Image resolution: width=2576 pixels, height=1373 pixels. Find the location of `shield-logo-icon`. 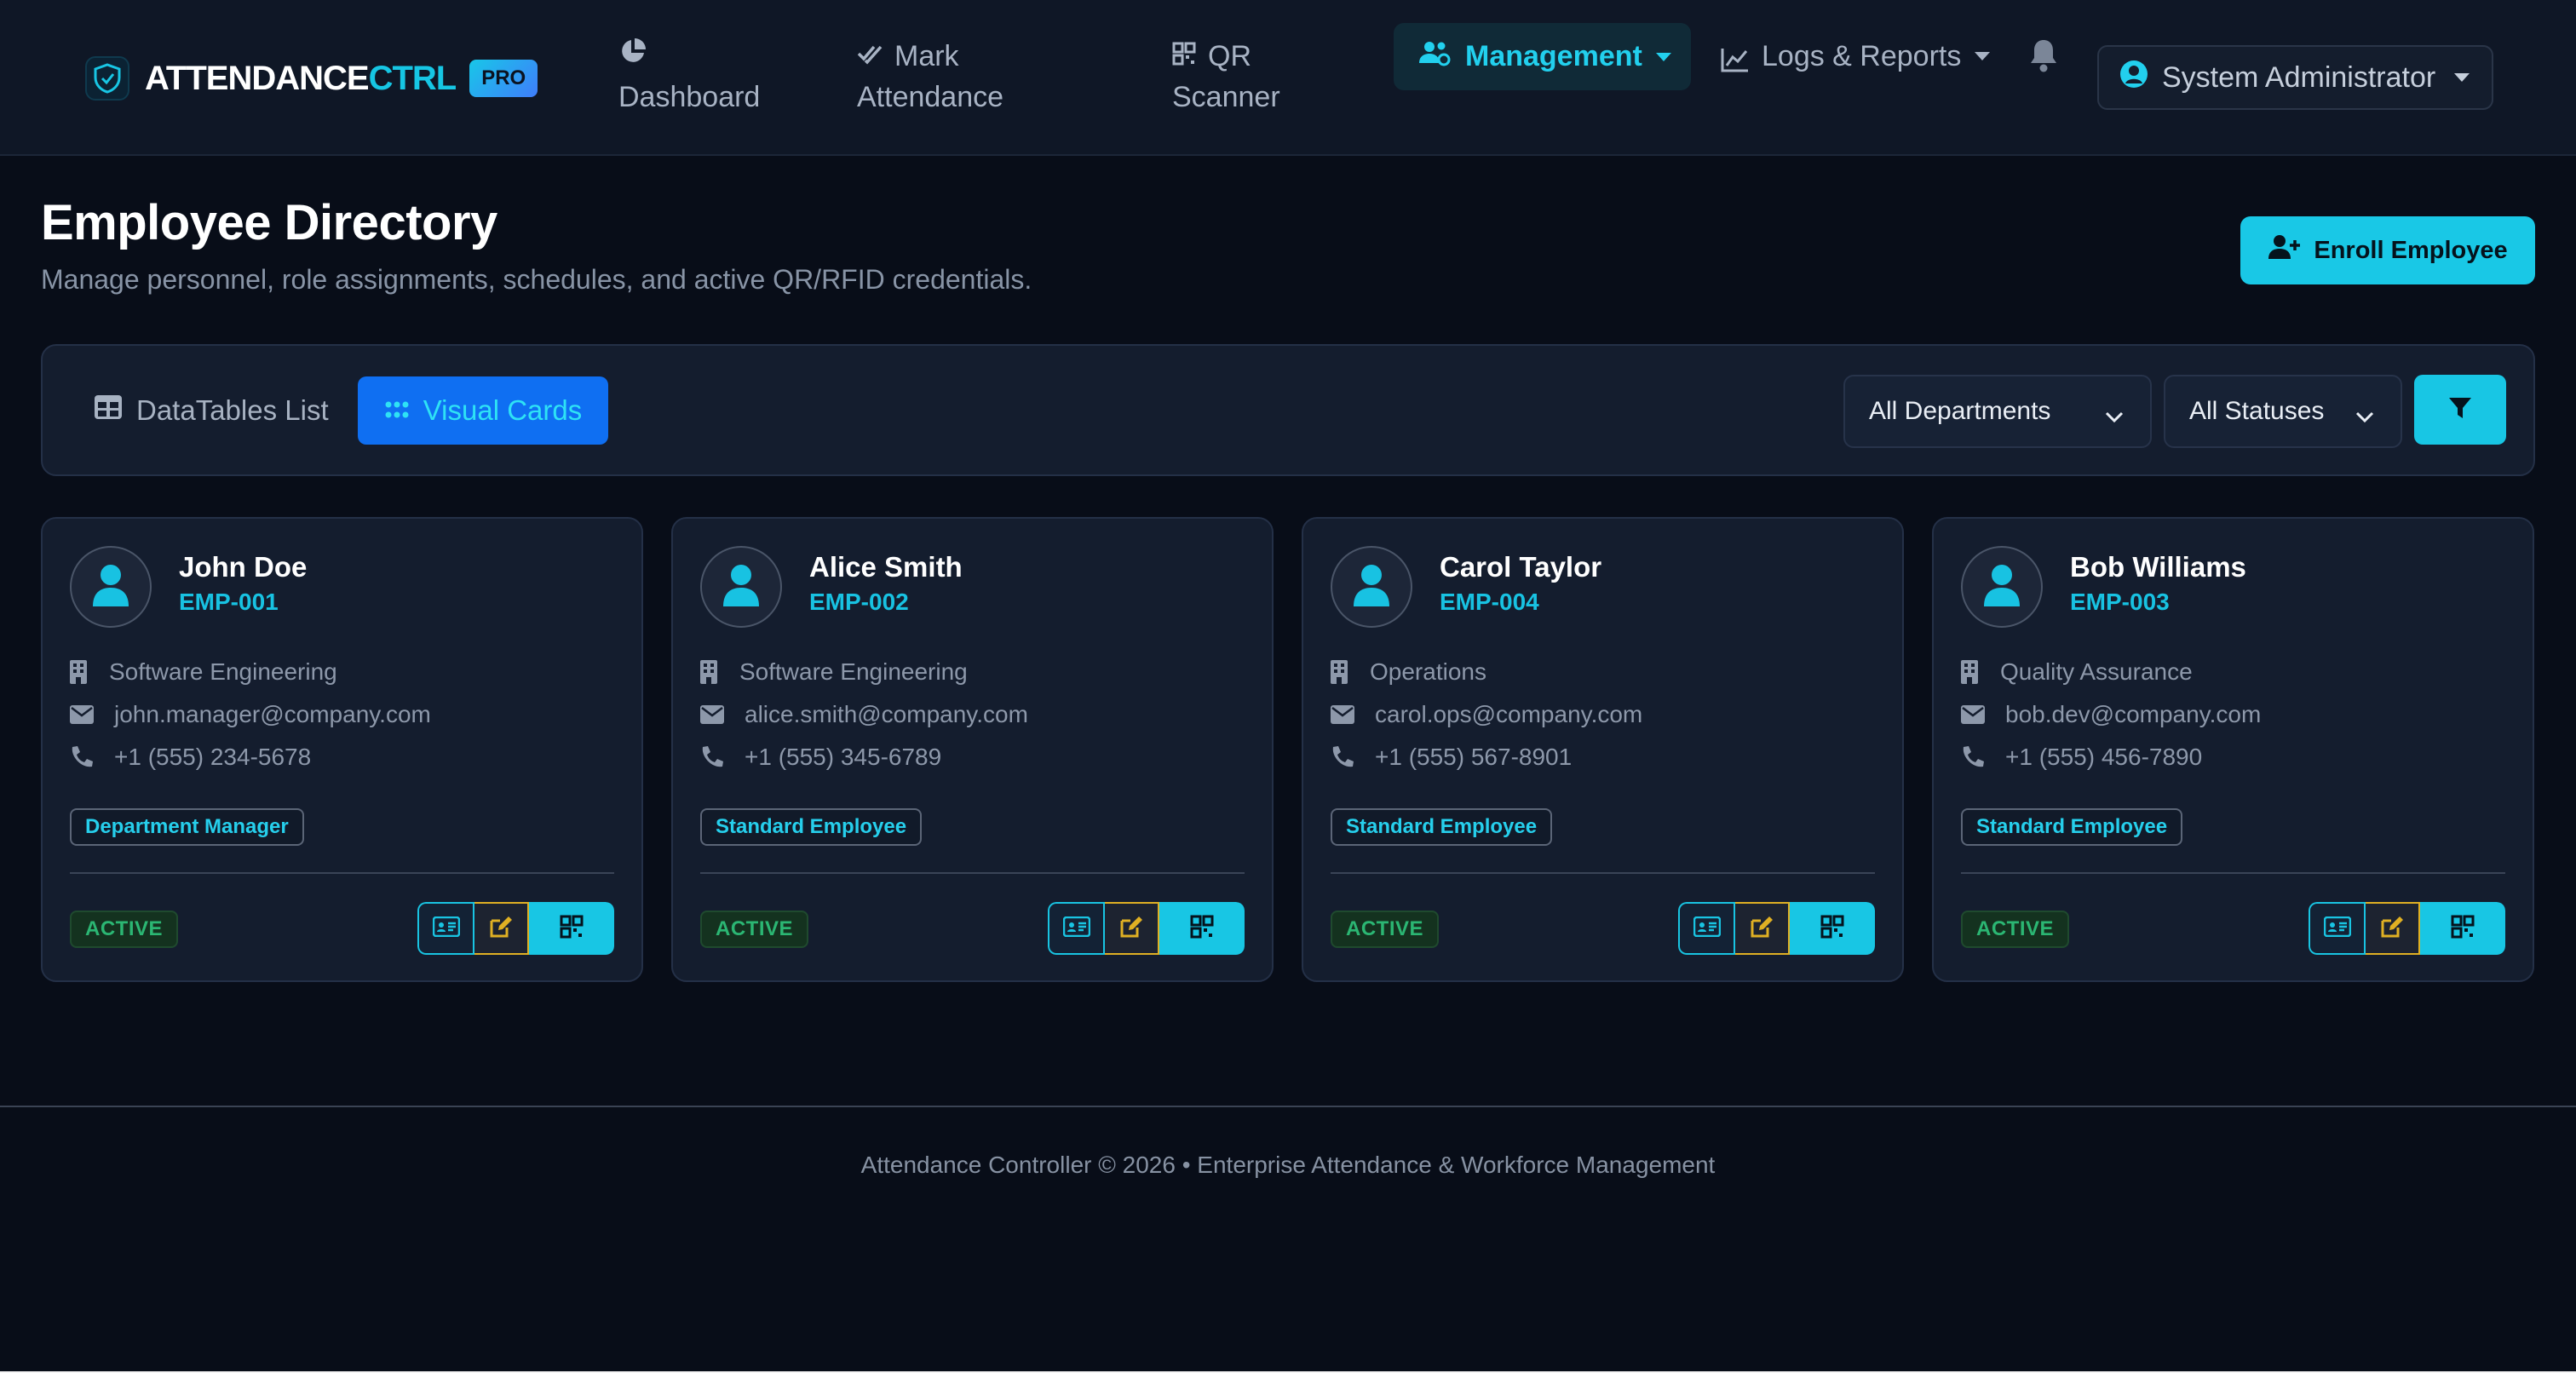

shield-logo-icon is located at coordinates (107, 78).